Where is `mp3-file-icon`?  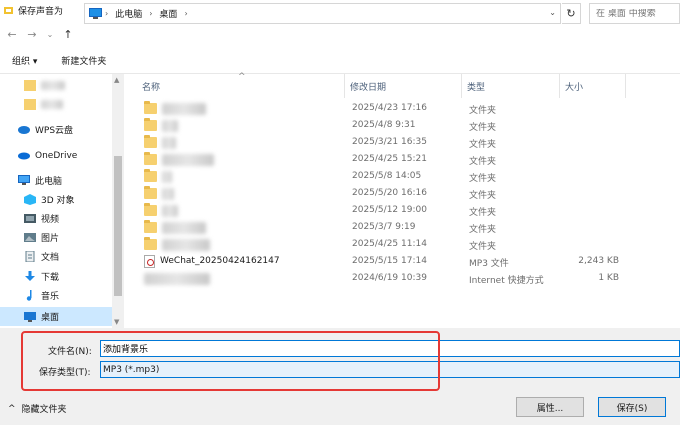 mp3-file-icon is located at coordinates (149, 261).